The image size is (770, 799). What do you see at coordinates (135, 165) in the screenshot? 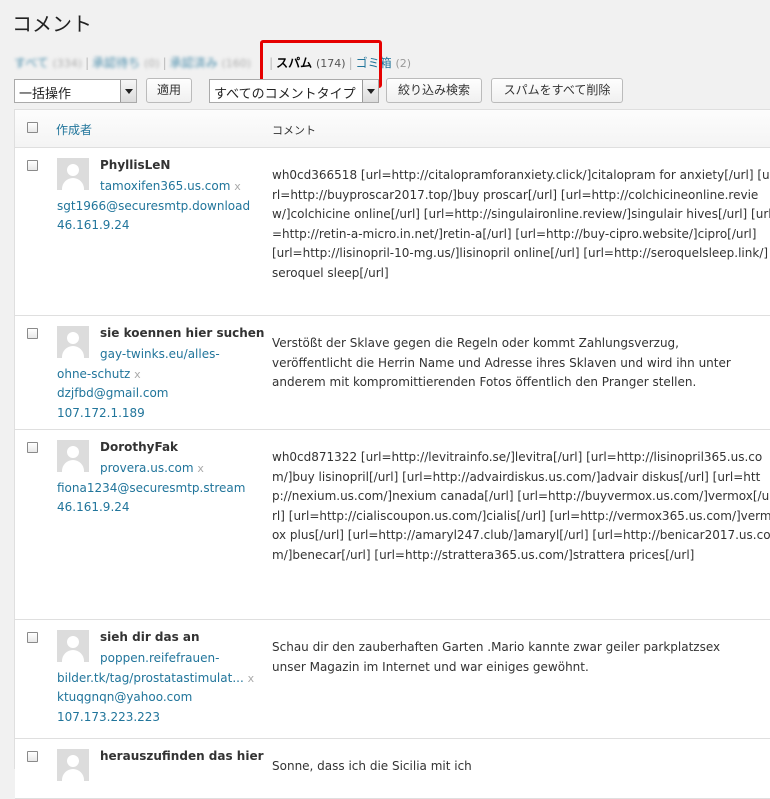
I see `author-name: PhyllisLeN` at bounding box center [135, 165].